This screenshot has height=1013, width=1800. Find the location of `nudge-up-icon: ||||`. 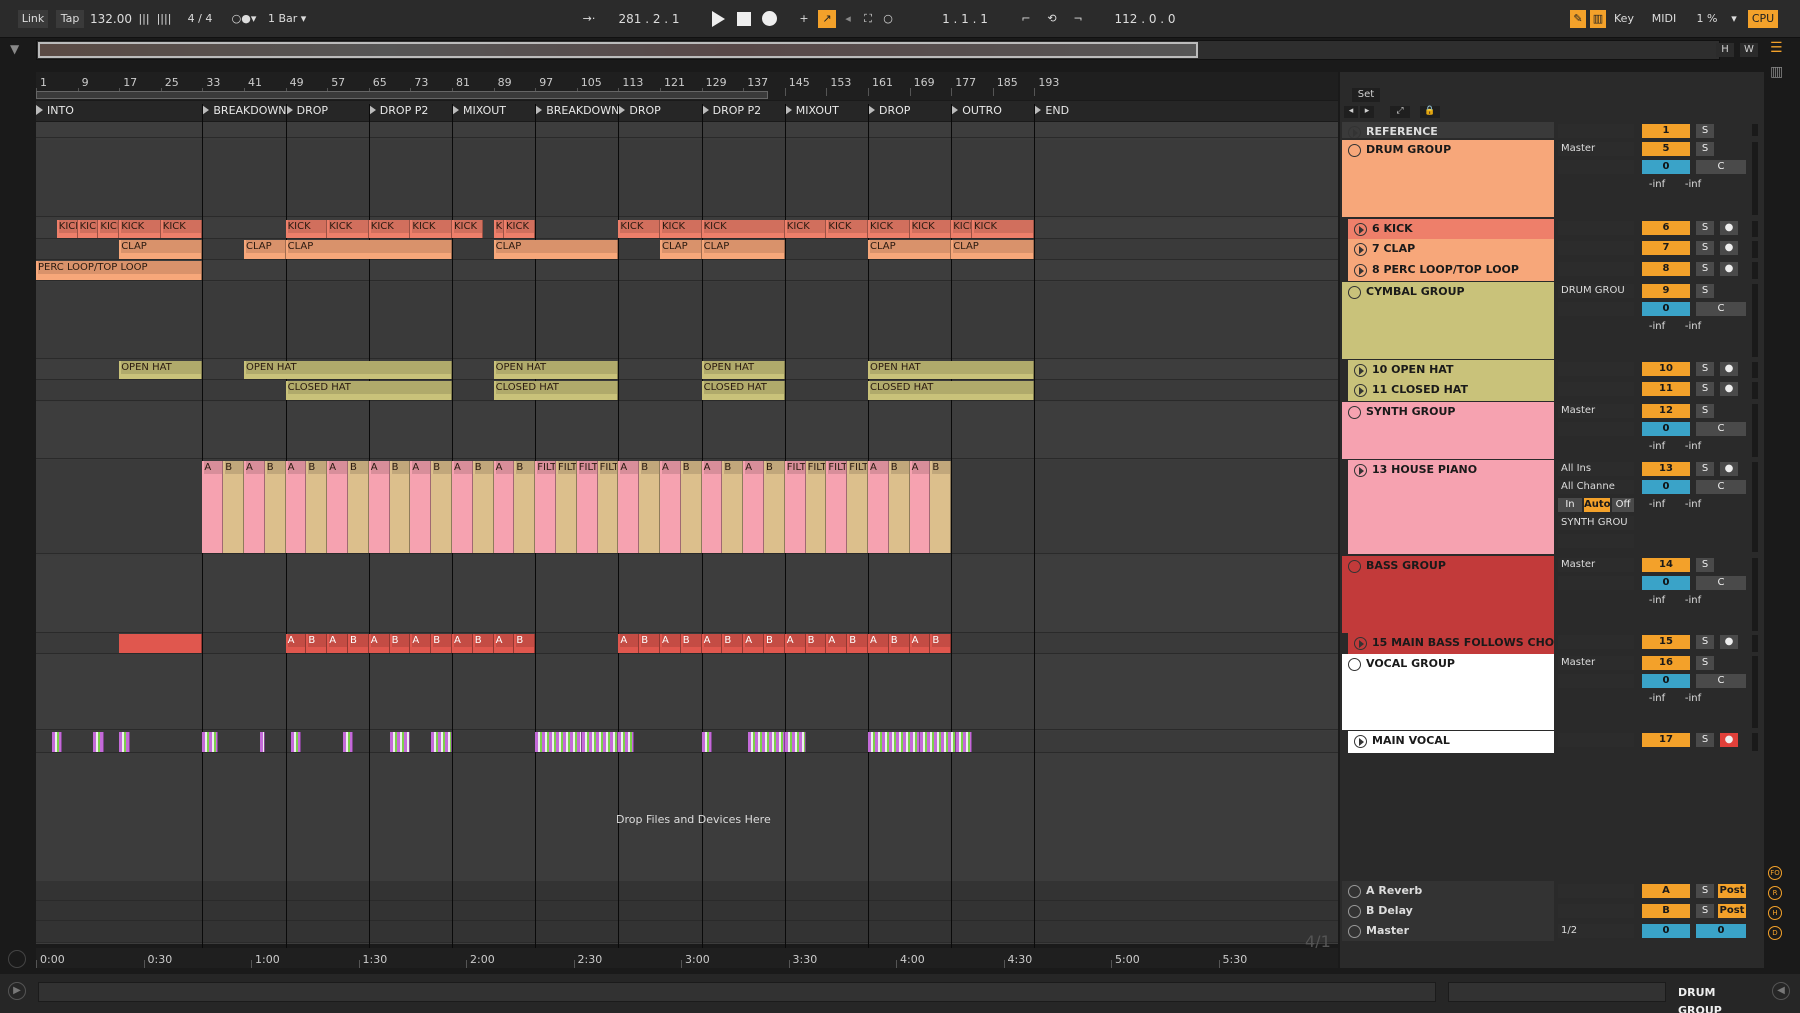

nudge-up-icon: |||| is located at coordinates (164, 19).